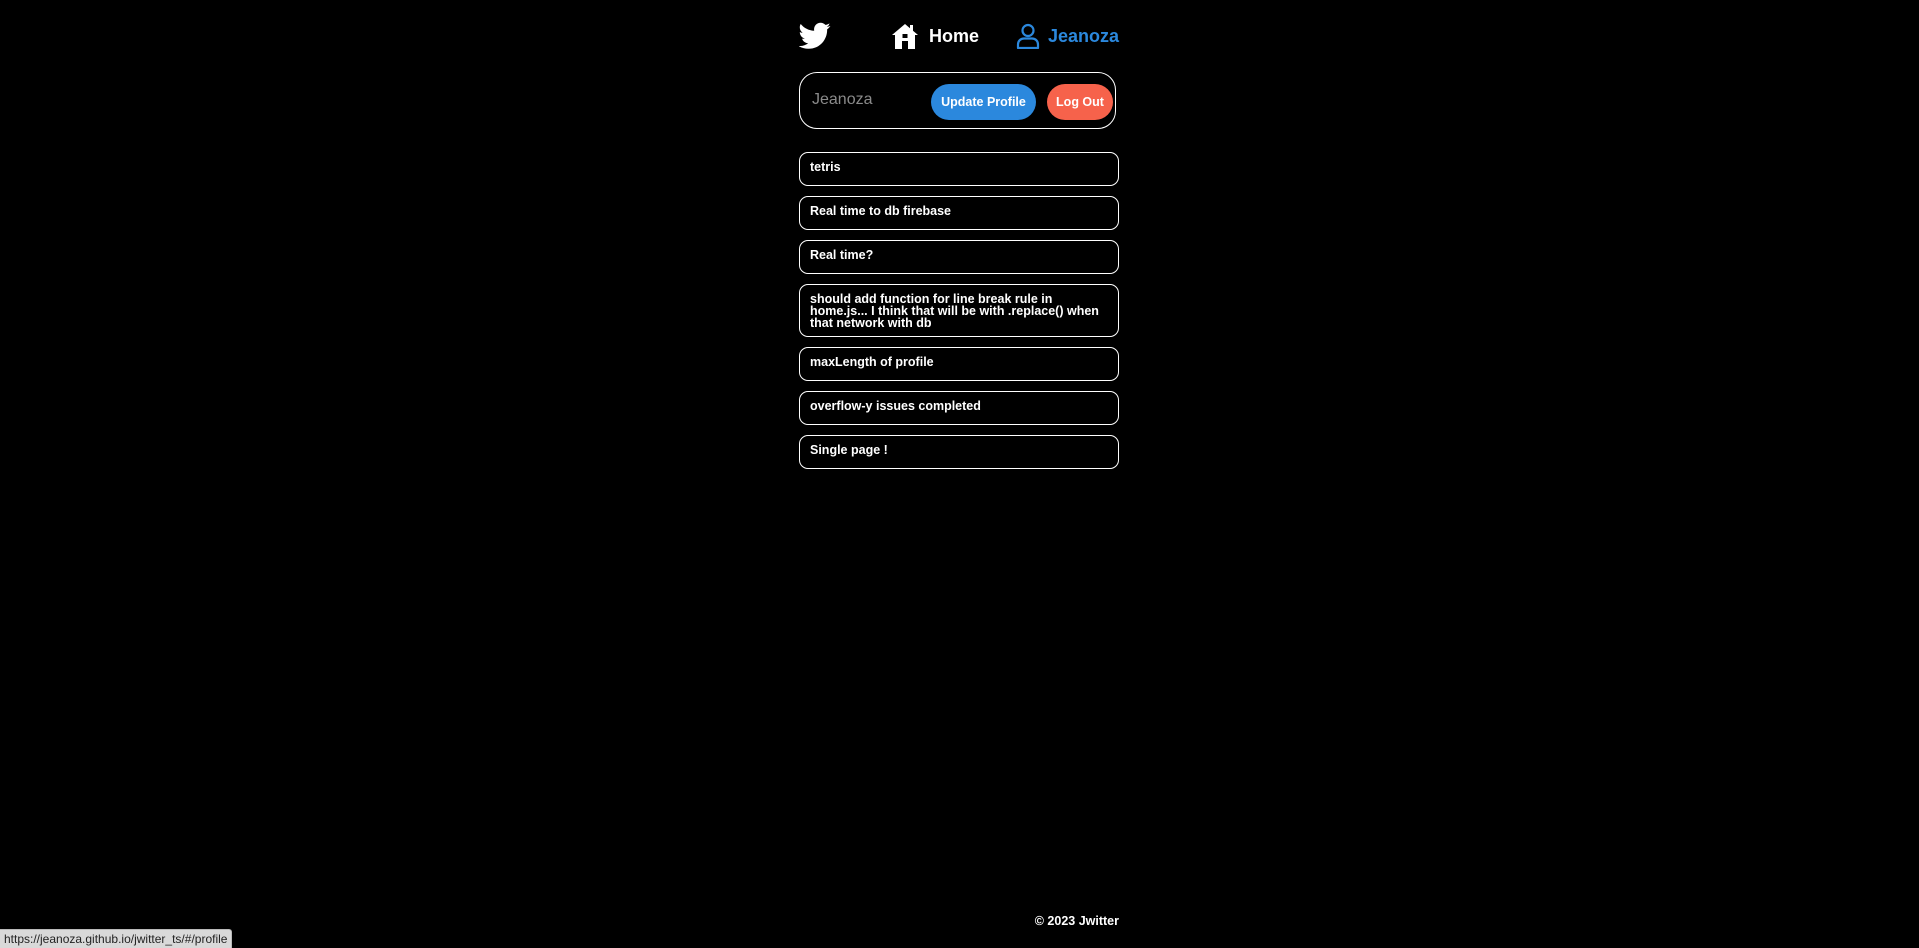  Describe the element at coordinates (1028, 36) in the screenshot. I see `user-icon` at that location.